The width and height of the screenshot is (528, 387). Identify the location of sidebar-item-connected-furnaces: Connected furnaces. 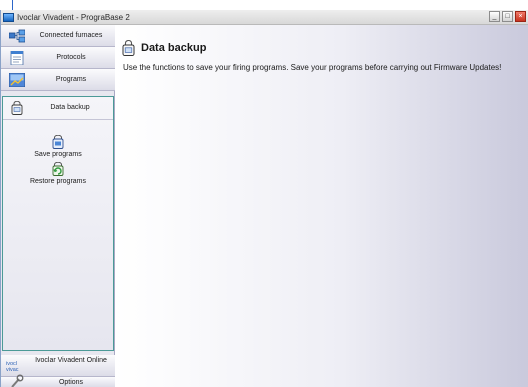
(58, 36).